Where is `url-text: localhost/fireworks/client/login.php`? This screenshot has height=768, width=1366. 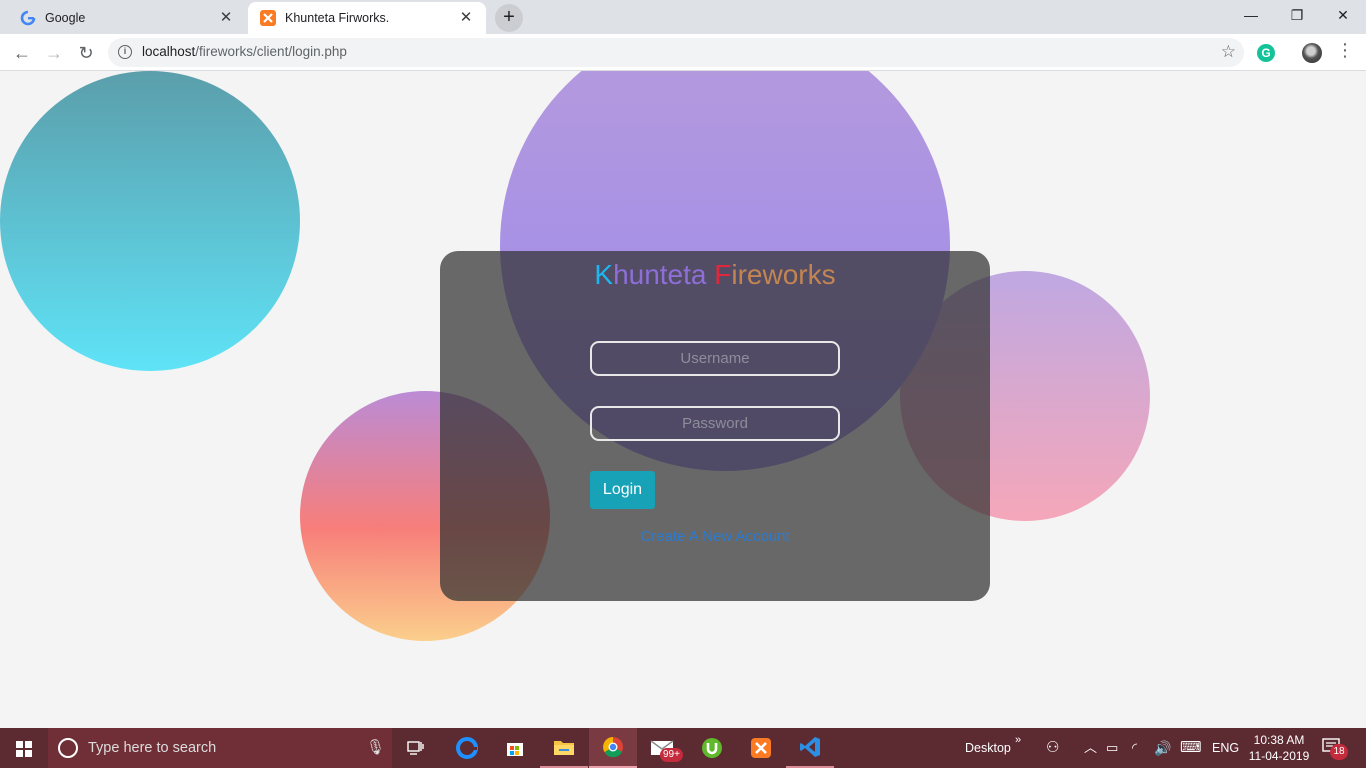
url-text: localhost/fireworks/client/login.php is located at coordinates (244, 51).